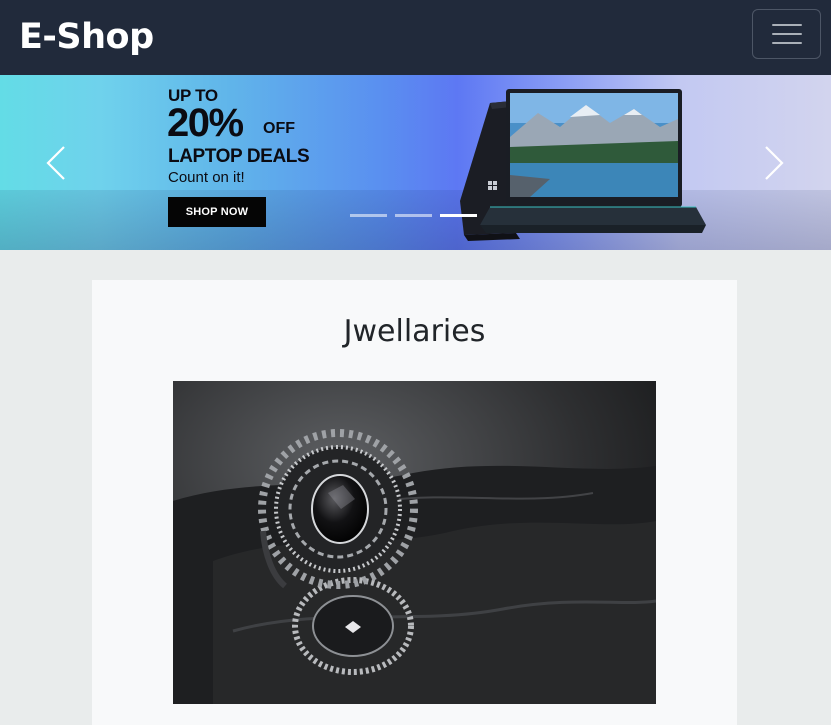 Image resolution: width=831 pixels, height=725 pixels. I want to click on category-title: Jwellaries, so click(414, 331).